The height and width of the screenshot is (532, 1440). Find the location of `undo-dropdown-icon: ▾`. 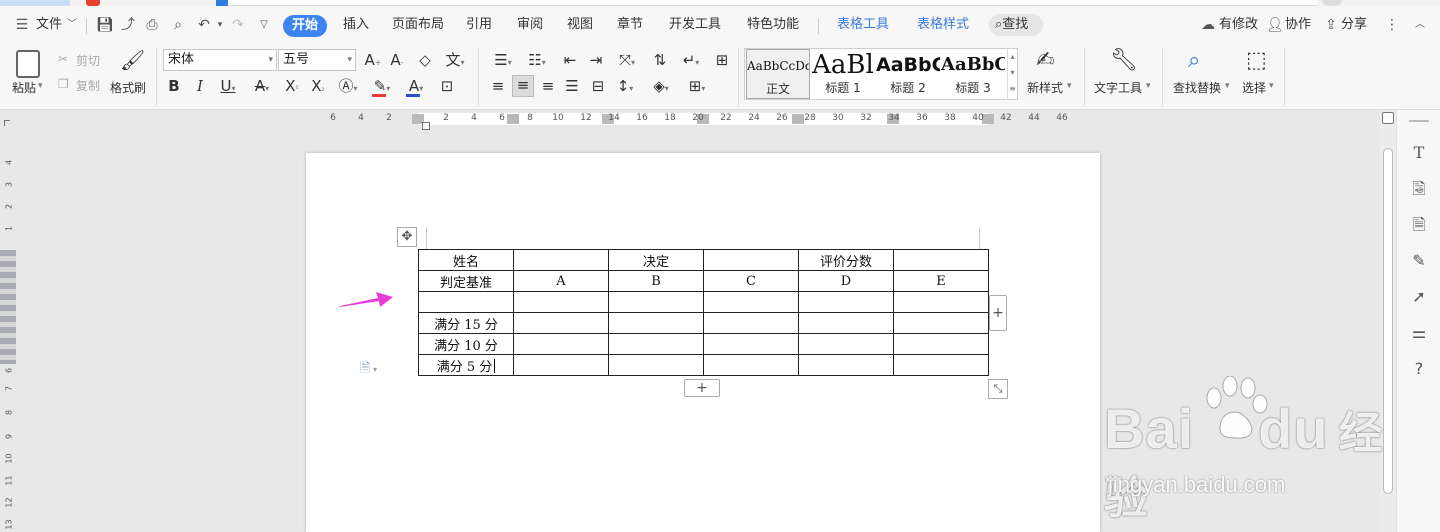

undo-dropdown-icon: ▾ is located at coordinates (220, 25).